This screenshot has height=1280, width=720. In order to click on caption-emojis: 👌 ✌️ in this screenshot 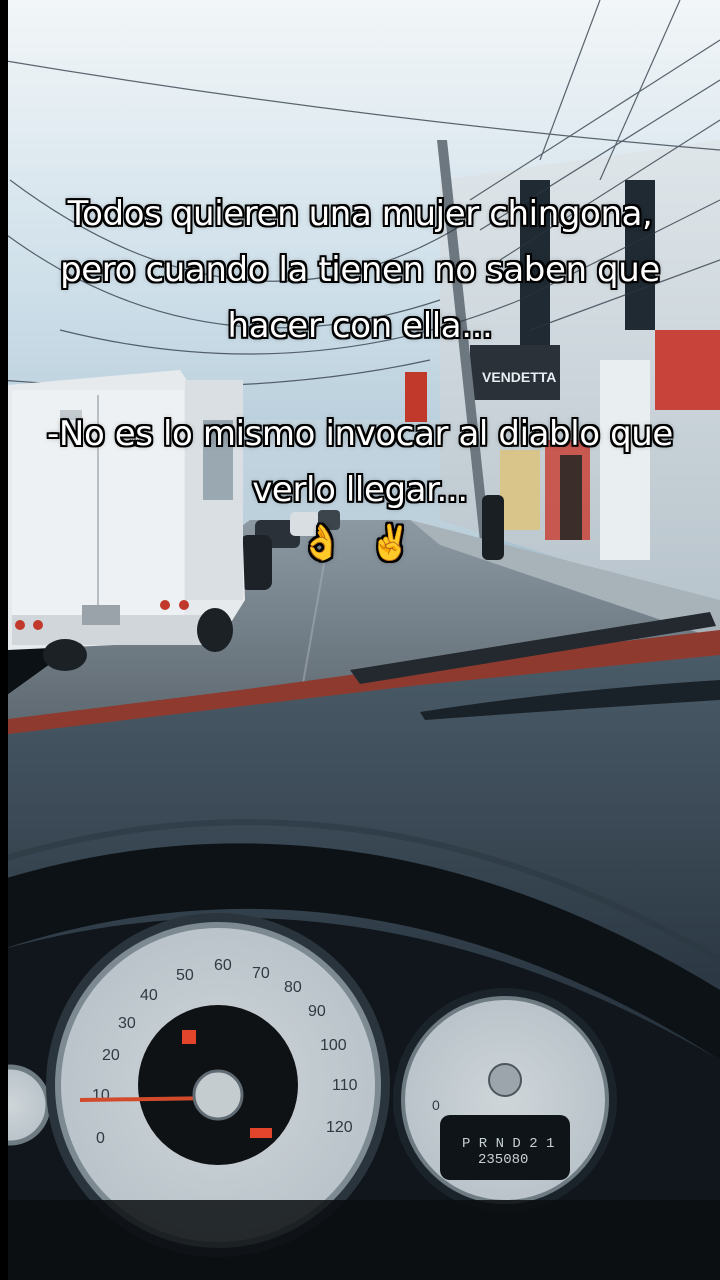, I will do `click(360, 543)`.